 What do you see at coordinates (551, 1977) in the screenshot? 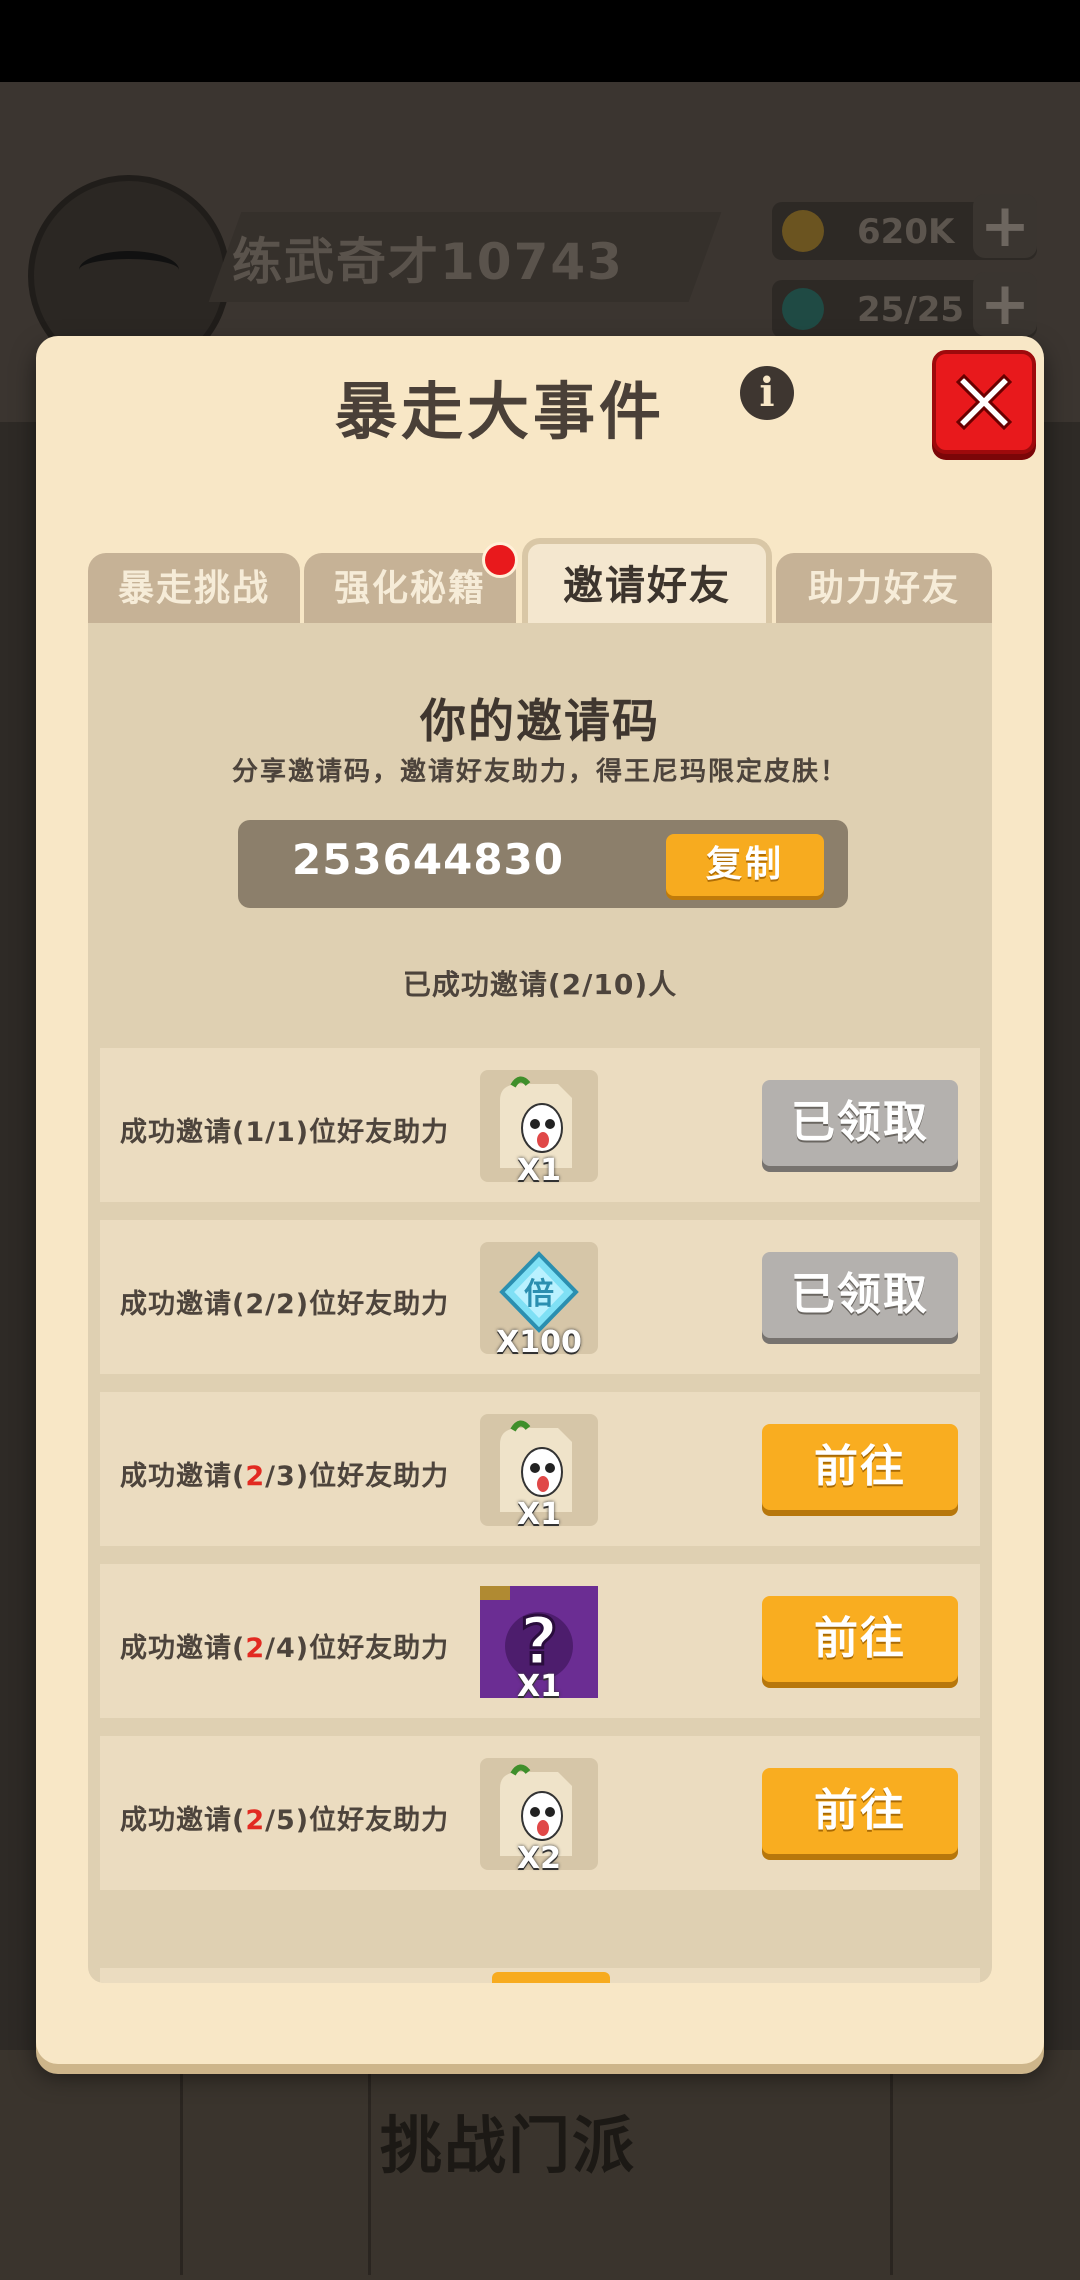
I see `go-button-partial` at bounding box center [551, 1977].